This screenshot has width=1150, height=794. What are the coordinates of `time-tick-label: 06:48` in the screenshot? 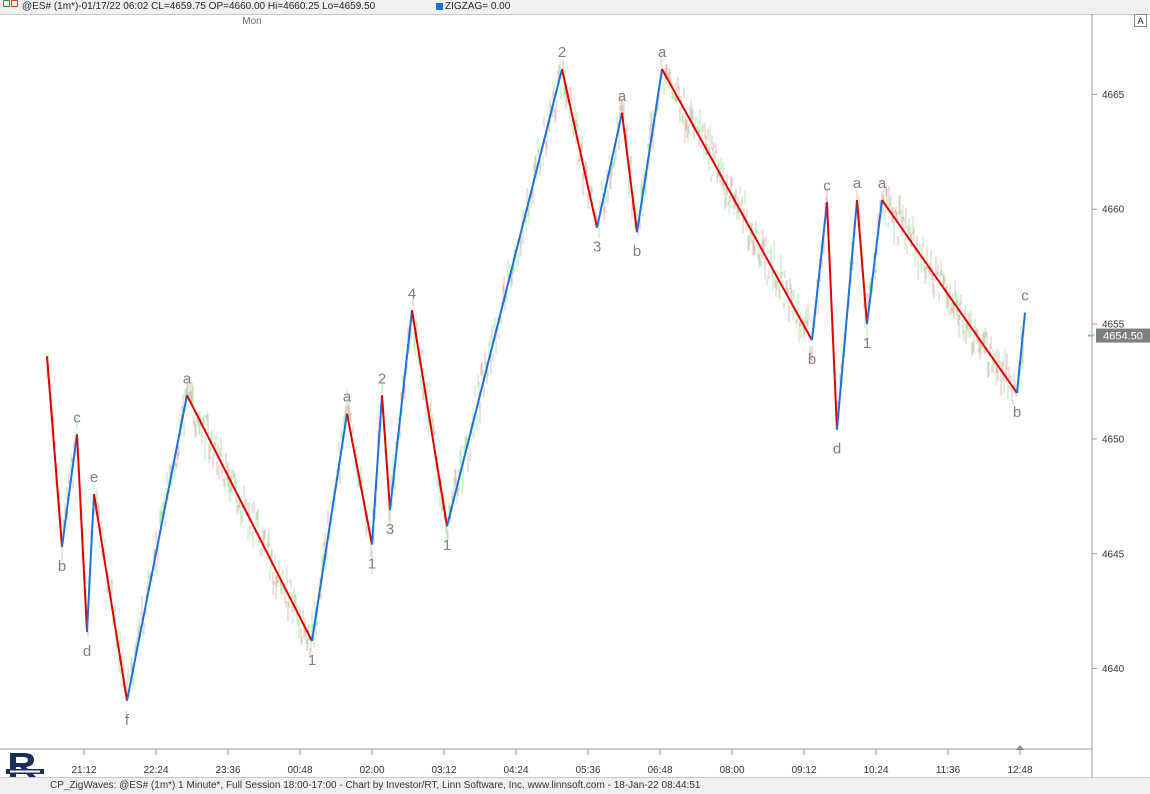 It's located at (659, 770).